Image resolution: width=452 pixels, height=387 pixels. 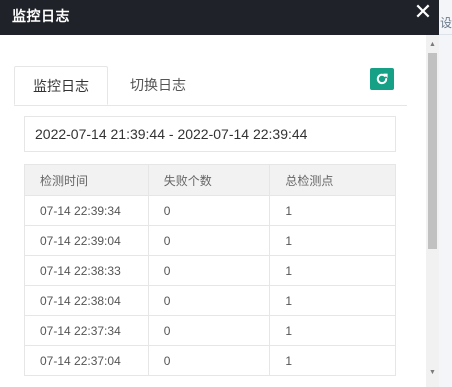 I want to click on background-link-fragment: 设置, so click(x=446, y=23).